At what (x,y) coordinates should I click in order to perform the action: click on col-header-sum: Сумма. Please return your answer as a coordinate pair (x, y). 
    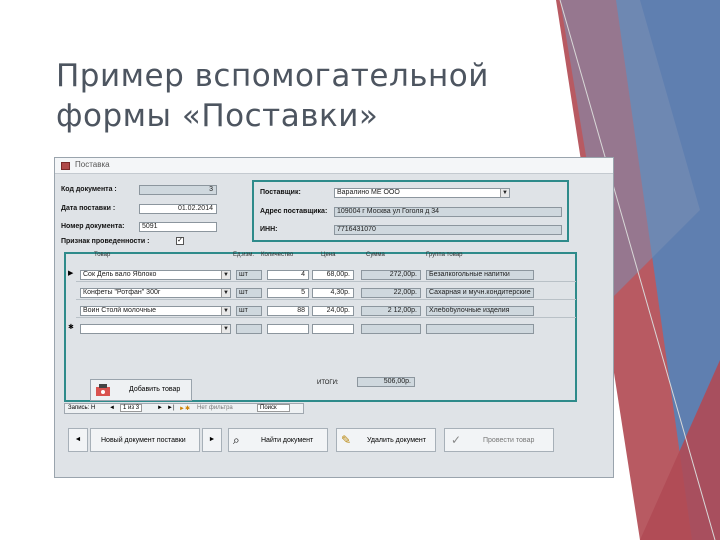
    Looking at the image, I should click on (375, 255).